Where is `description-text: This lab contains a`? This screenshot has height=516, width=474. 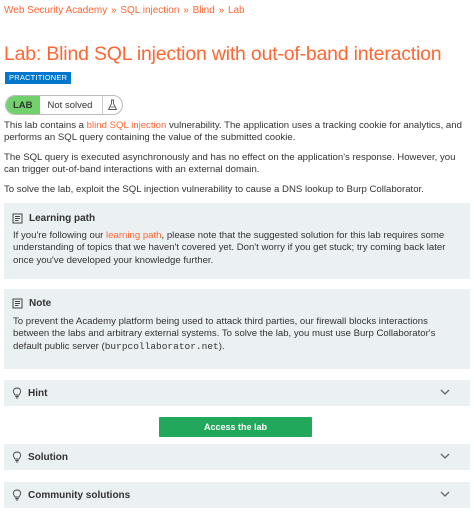
description-text: This lab contains a is located at coordinates (45, 125).